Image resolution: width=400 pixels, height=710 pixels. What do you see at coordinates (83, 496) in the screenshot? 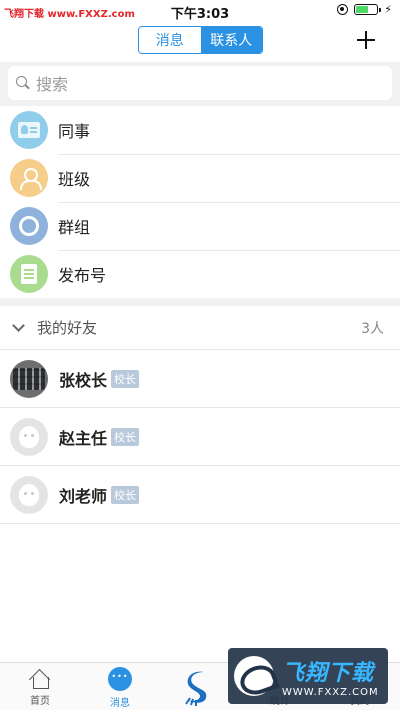
I see `contact-name: 刘老师` at bounding box center [83, 496].